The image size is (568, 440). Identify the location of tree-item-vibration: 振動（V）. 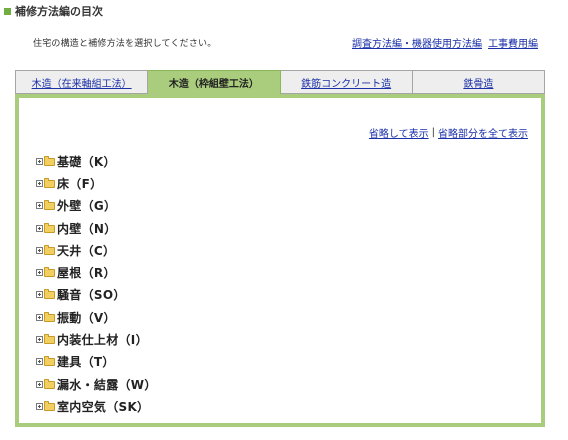
(96, 317).